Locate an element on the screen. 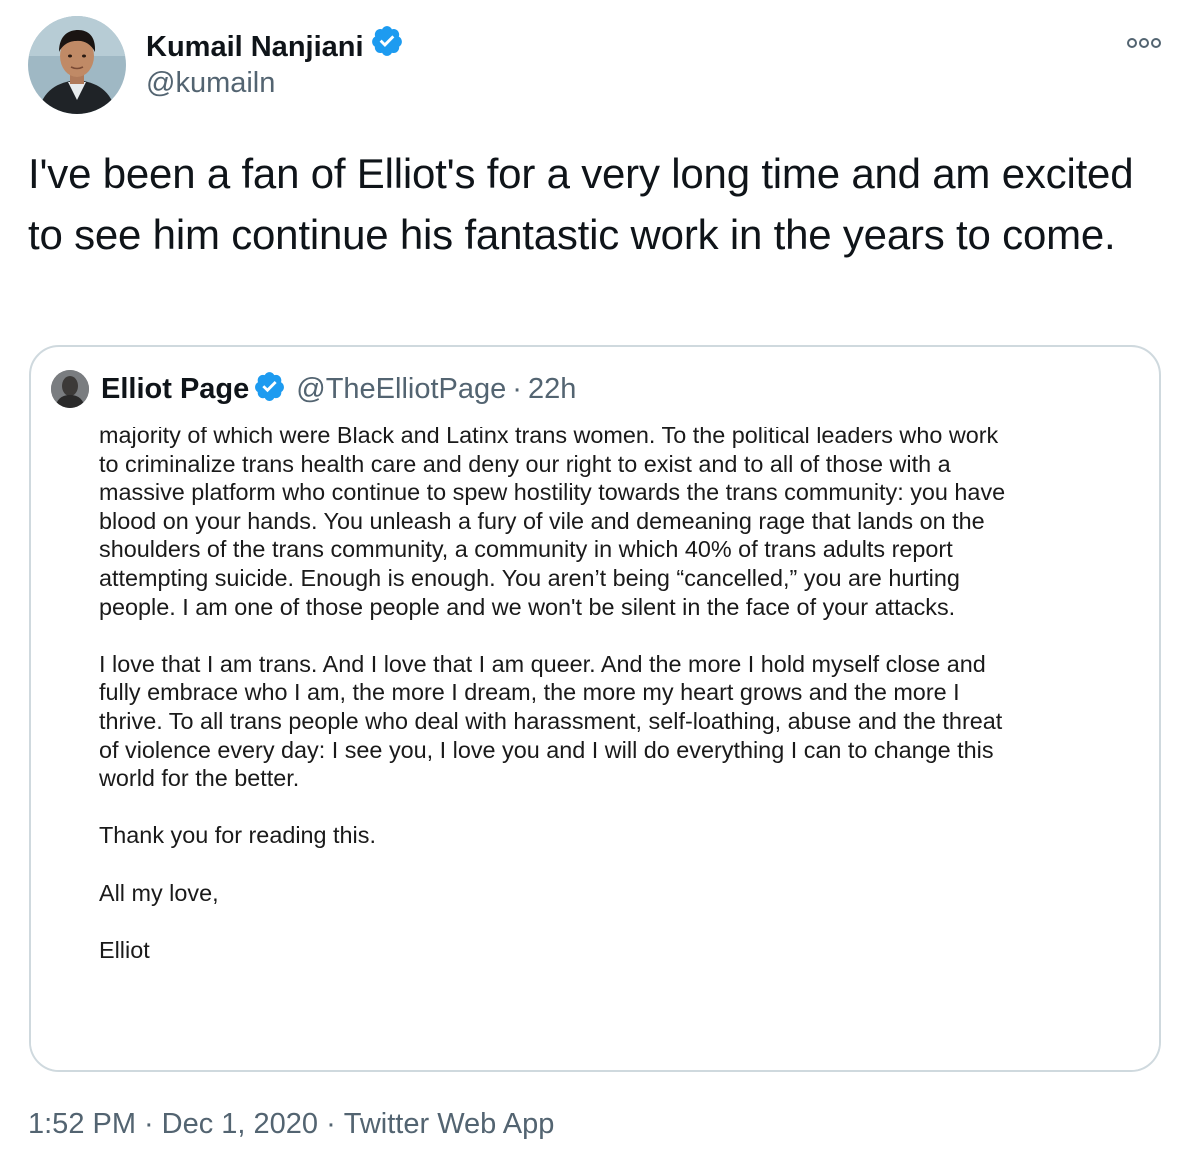 This screenshot has width=1190, height=1164. author-name: Kumail Nanjiani is located at coordinates (255, 47).